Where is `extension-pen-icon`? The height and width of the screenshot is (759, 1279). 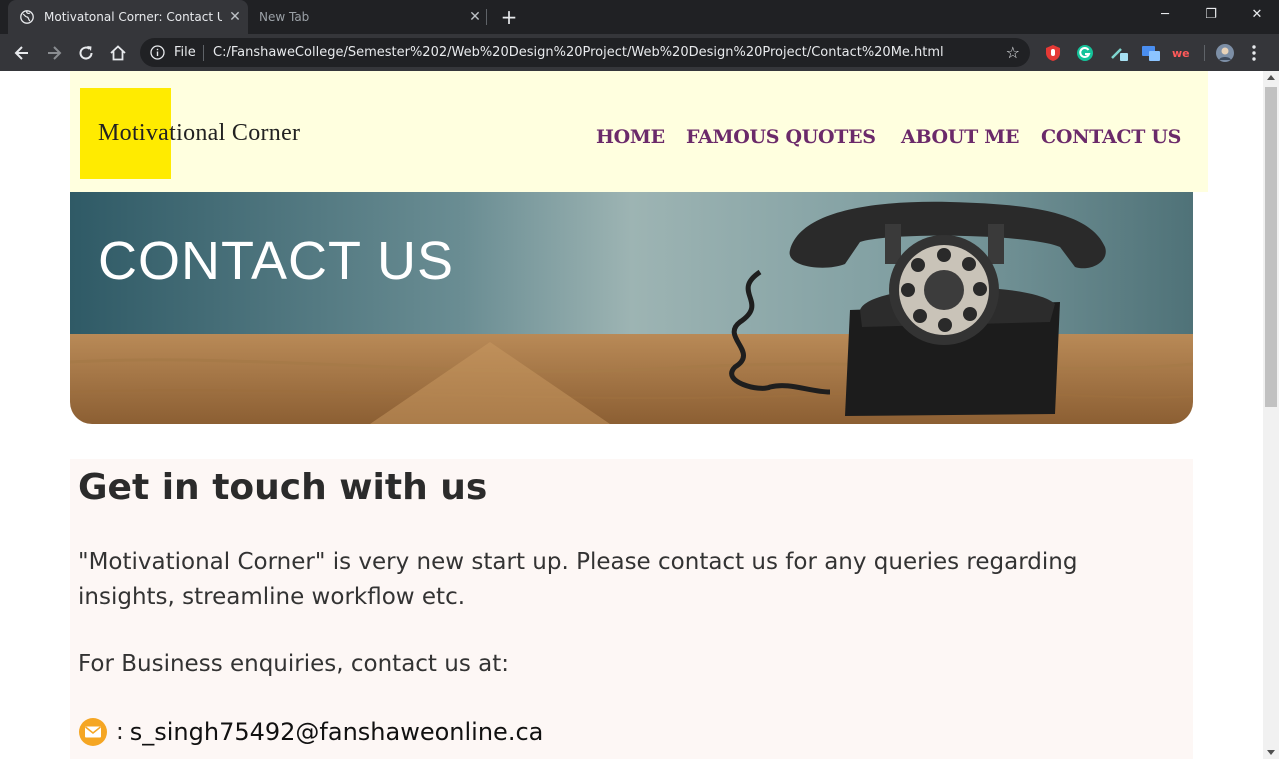 extension-pen-icon is located at coordinates (1119, 53).